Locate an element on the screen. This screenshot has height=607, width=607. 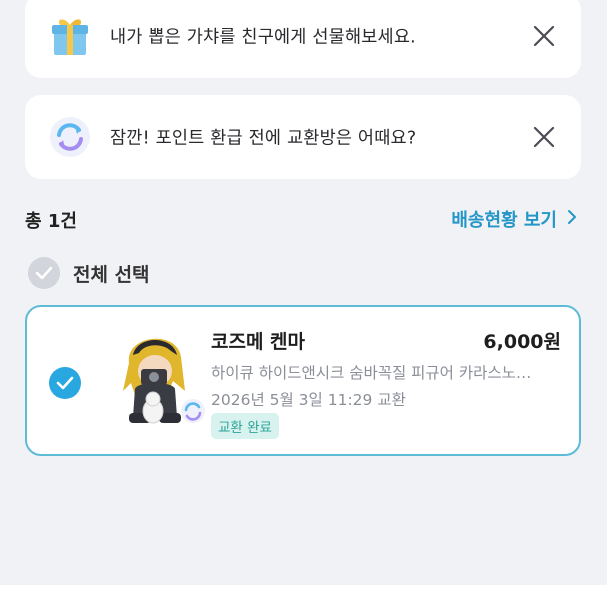
delivery-status-link: 배송현황 보기 is located at coordinates (514, 219).